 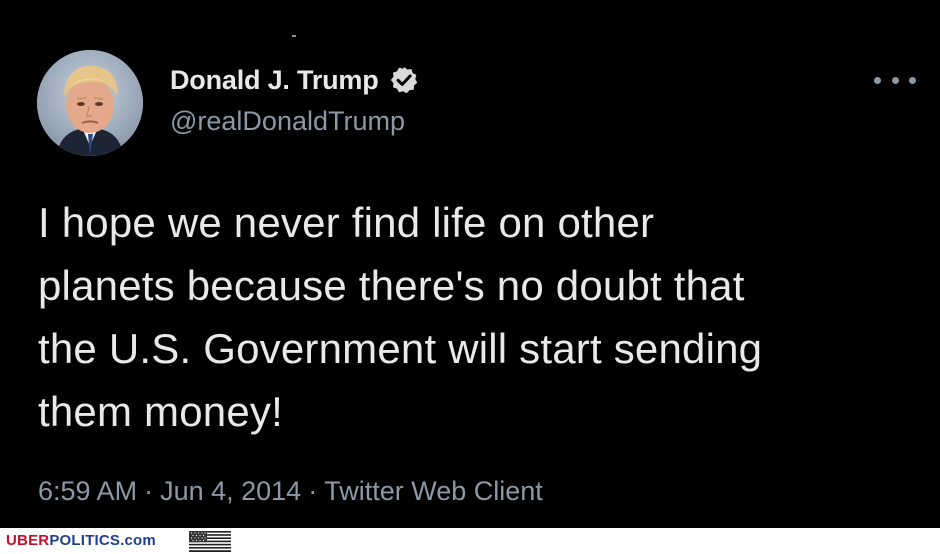 I want to click on author-name-row: Donald J. Trump, so click(x=294, y=80).